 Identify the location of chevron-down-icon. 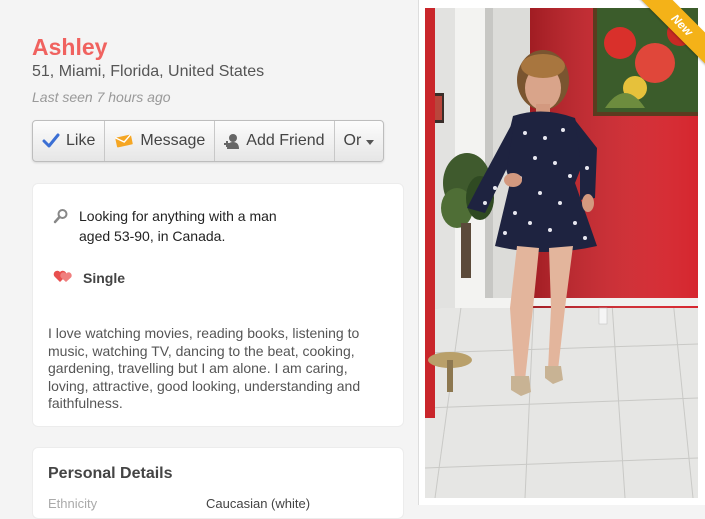
(370, 142).